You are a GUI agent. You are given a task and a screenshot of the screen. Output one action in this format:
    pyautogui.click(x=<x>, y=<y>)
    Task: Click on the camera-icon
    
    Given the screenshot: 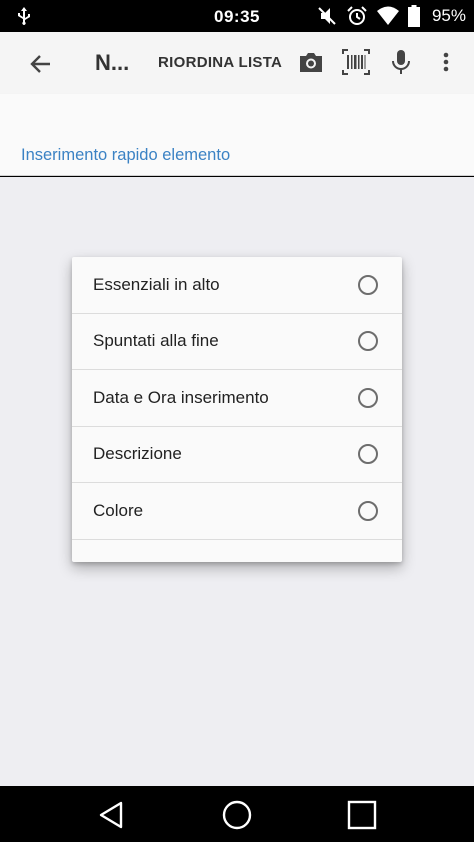 What is the action you would take?
    pyautogui.click(x=311, y=62)
    